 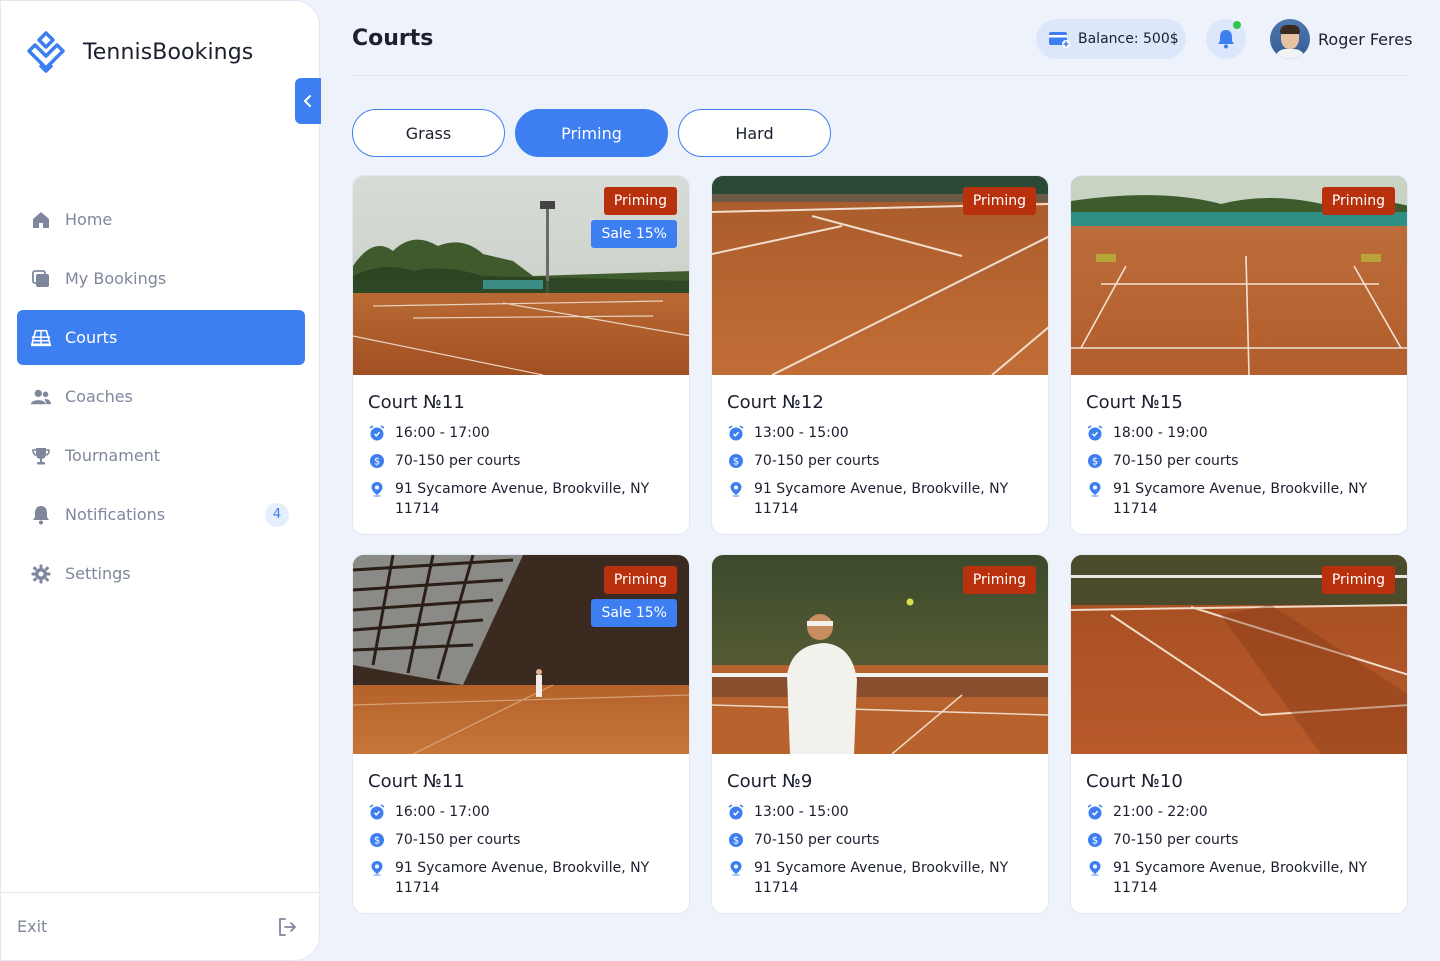 I want to click on page-title: Courts, so click(x=393, y=38).